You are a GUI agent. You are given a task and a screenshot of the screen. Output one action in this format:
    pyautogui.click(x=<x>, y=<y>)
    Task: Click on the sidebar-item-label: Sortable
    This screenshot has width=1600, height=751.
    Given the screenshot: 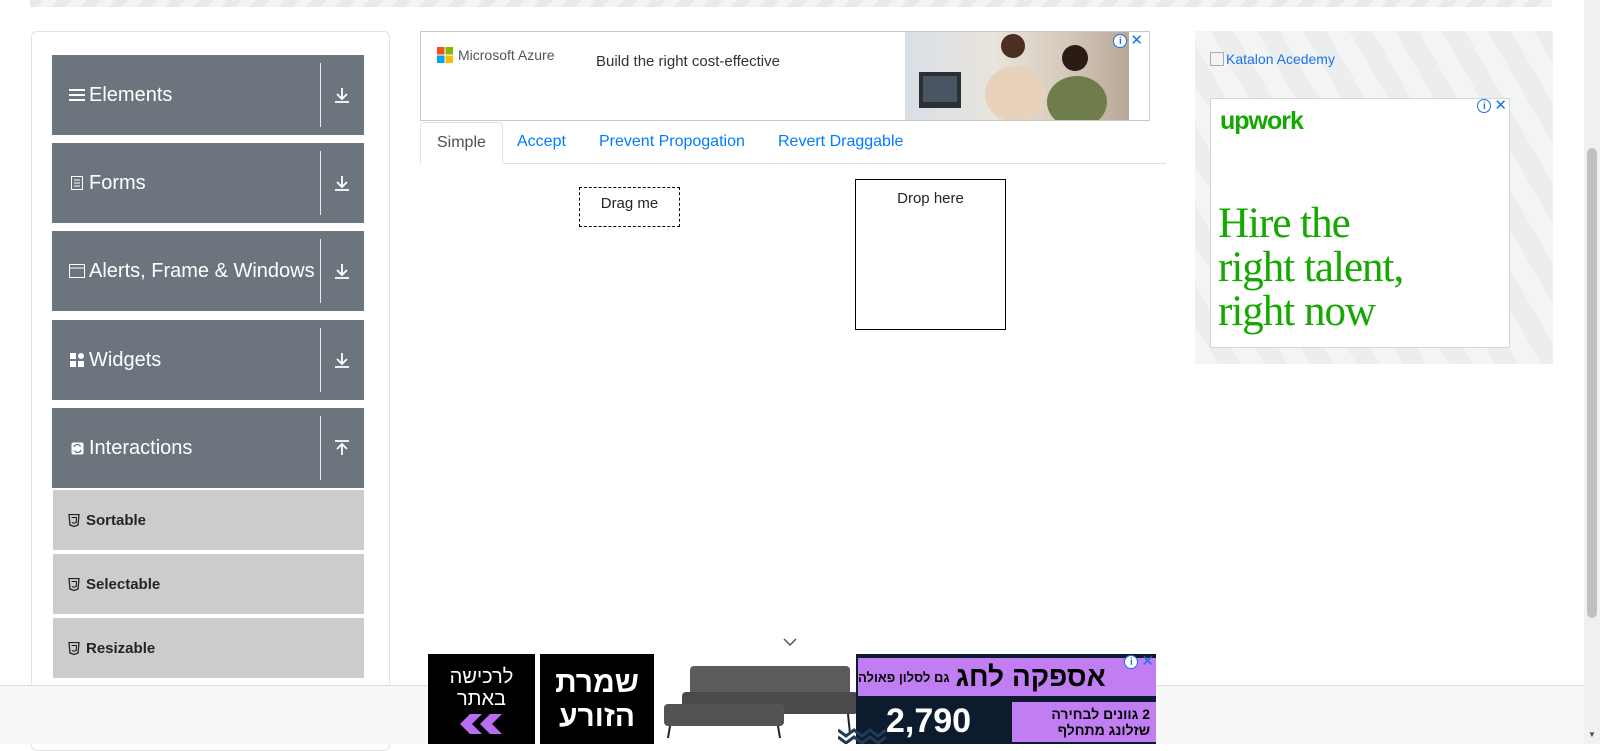 What is the action you would take?
    pyautogui.click(x=116, y=520)
    